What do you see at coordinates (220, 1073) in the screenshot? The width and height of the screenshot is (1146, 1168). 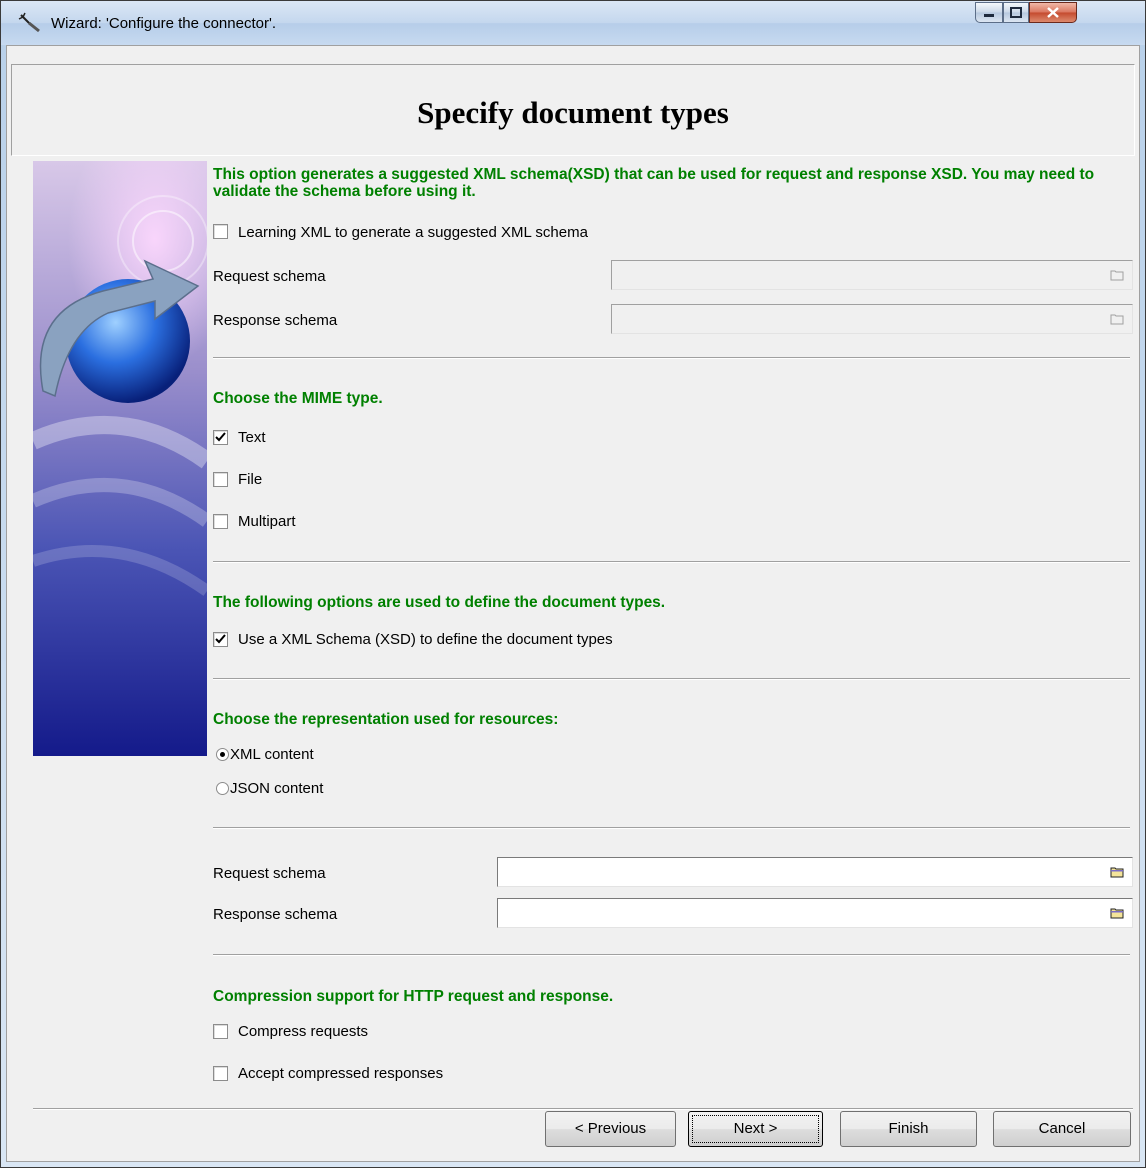 I see `accept-compressed-checkbox` at bounding box center [220, 1073].